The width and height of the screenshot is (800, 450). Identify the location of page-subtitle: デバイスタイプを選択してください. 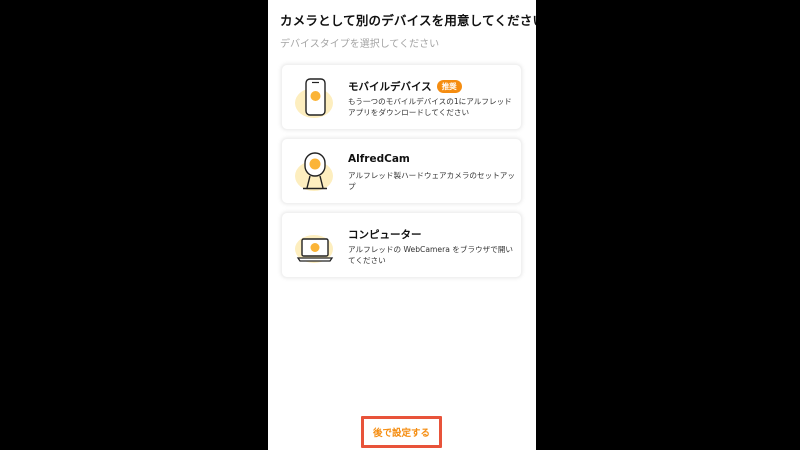
(360, 44).